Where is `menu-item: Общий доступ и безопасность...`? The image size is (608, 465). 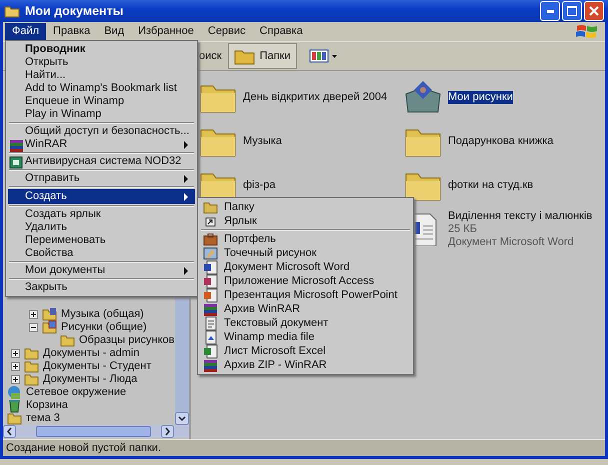
menu-item: Общий доступ и безопасность... is located at coordinates (101, 131).